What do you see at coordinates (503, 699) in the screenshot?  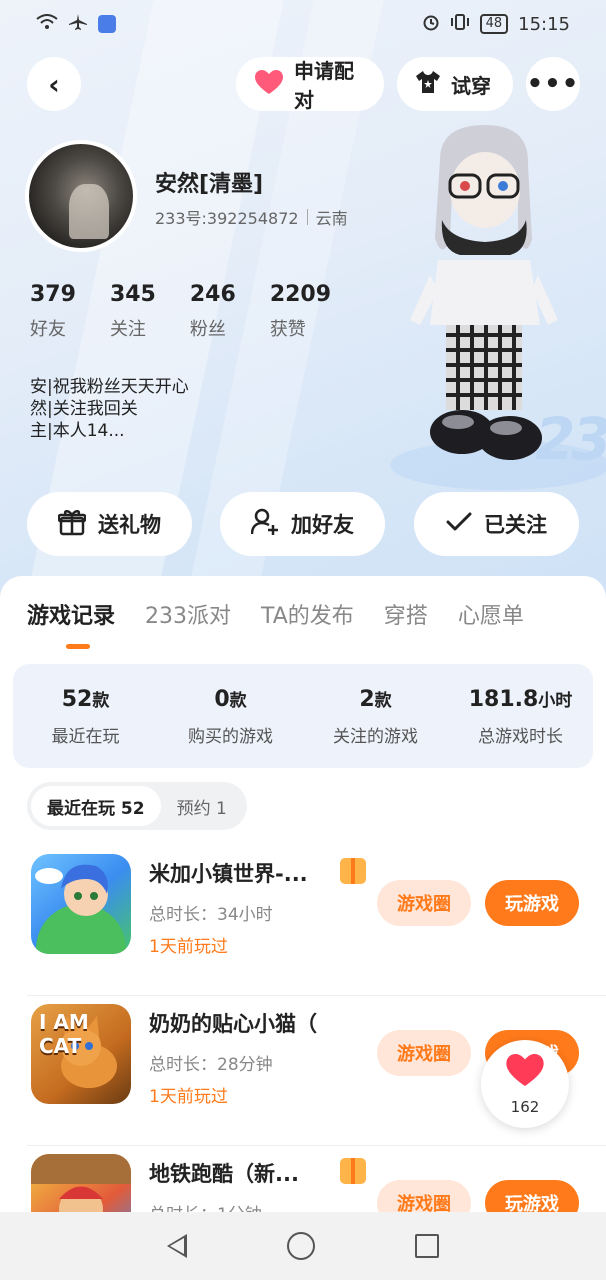 I see `summary-value: 181.8` at bounding box center [503, 699].